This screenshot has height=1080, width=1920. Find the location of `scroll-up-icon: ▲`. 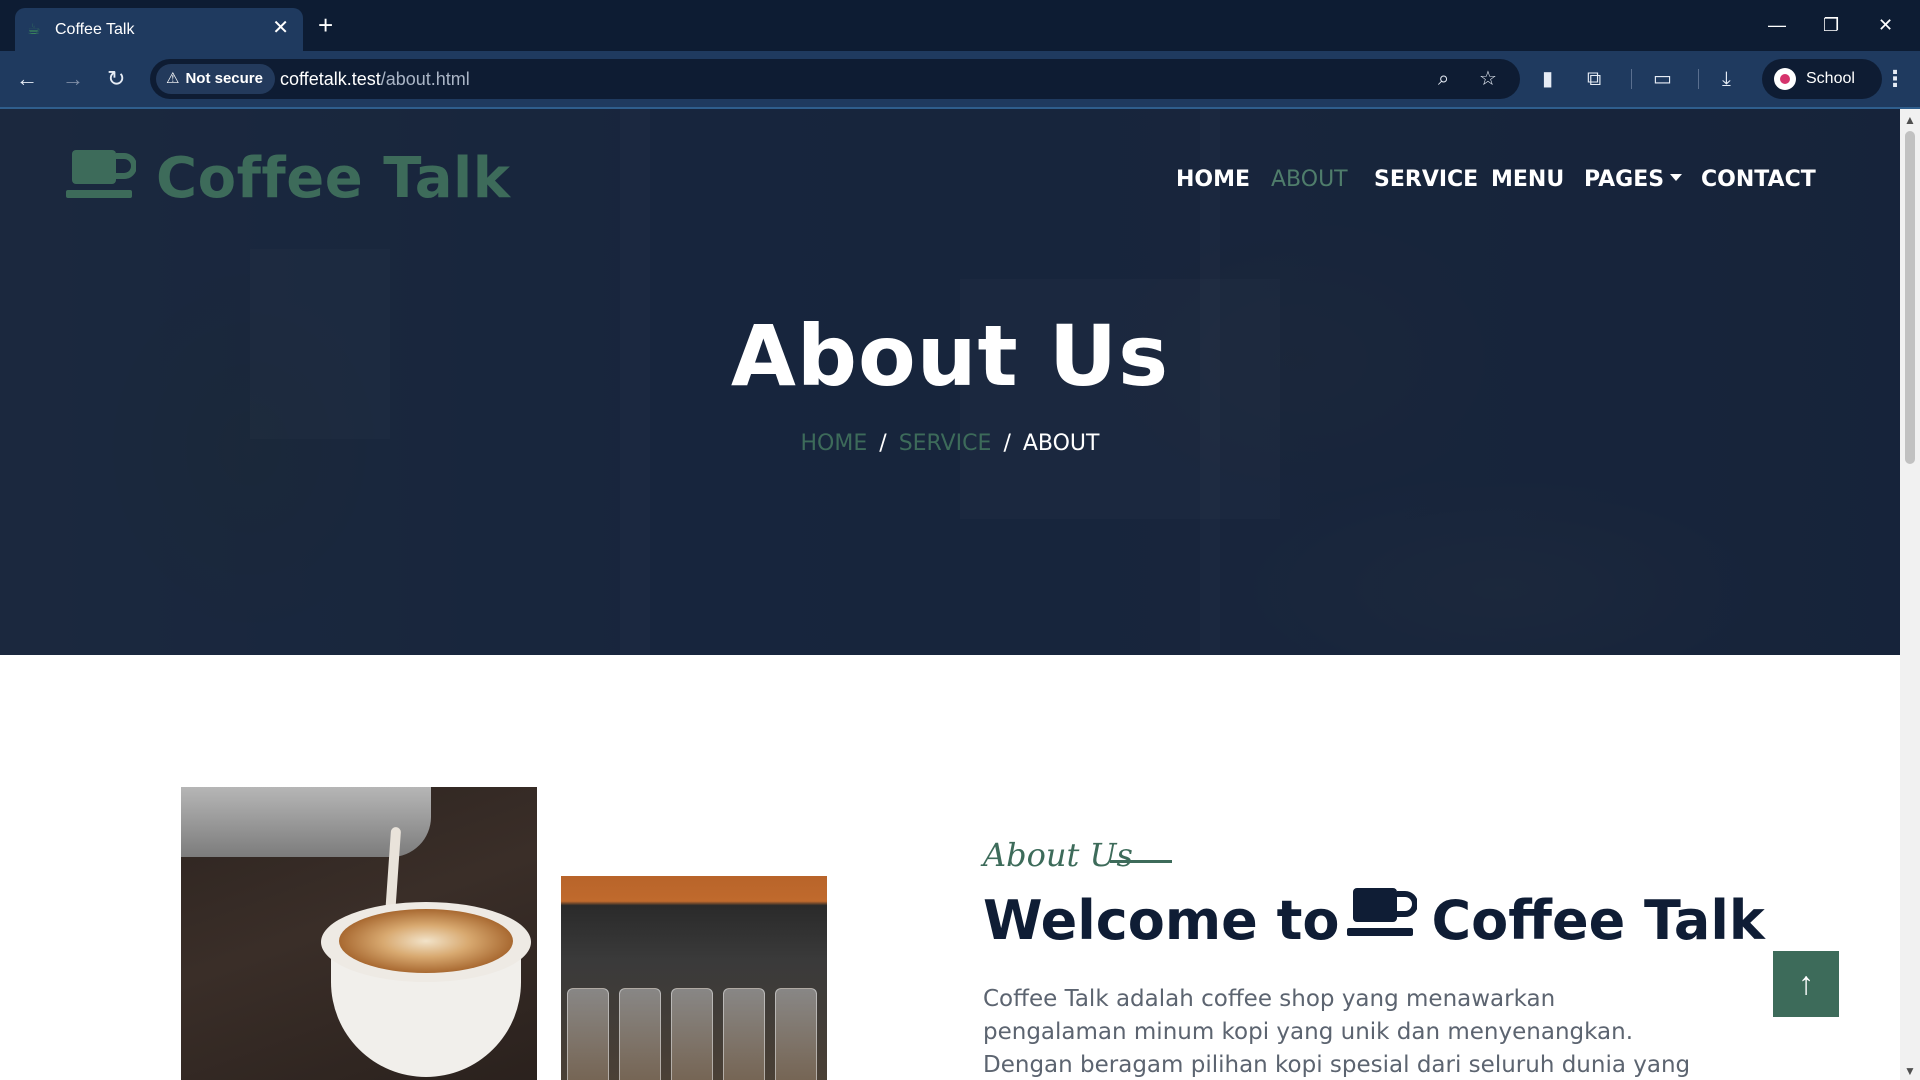

scroll-up-icon: ▲ is located at coordinates (1910, 120).